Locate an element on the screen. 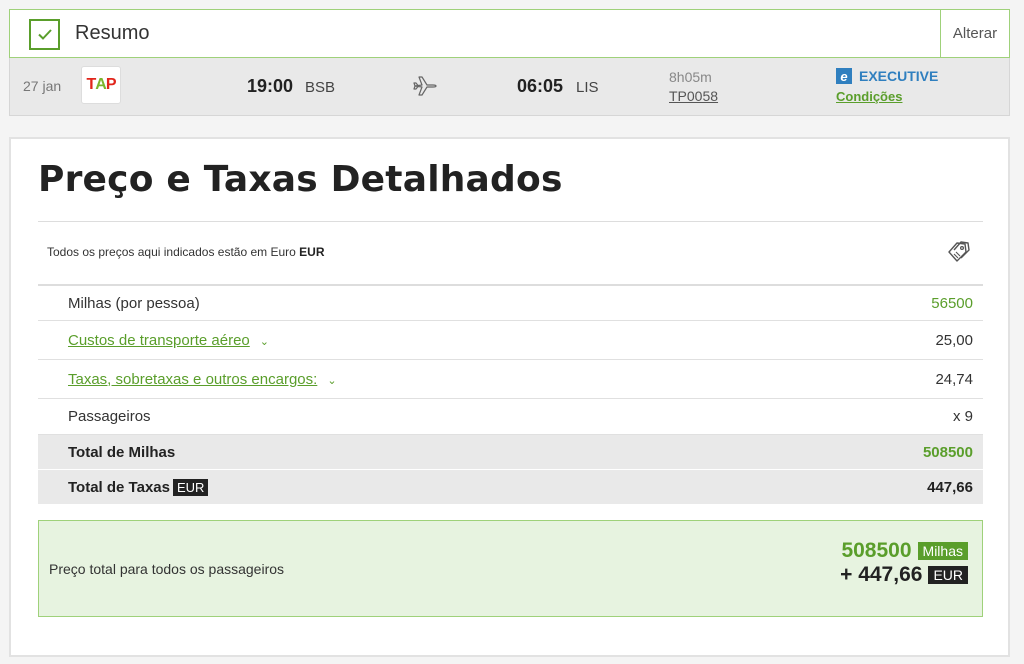  price-row-passengers: Passageiros x 9 is located at coordinates (510, 417).